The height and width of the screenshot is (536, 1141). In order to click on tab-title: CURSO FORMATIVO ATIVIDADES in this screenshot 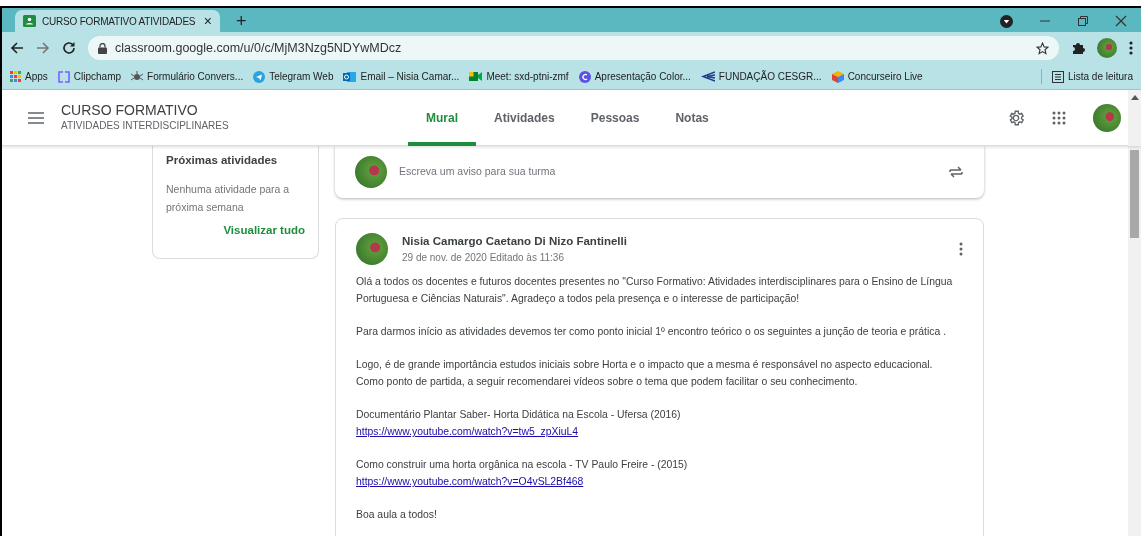, I will do `click(119, 21)`.